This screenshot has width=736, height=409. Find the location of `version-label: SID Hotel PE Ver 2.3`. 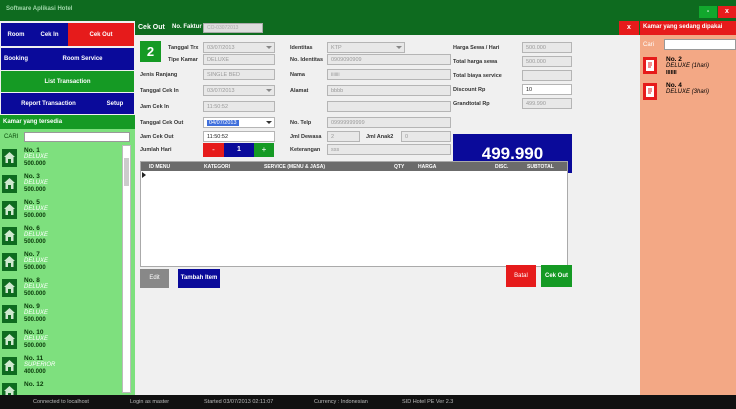

version-label: SID Hotel PE Ver 2.3 is located at coordinates (428, 402).